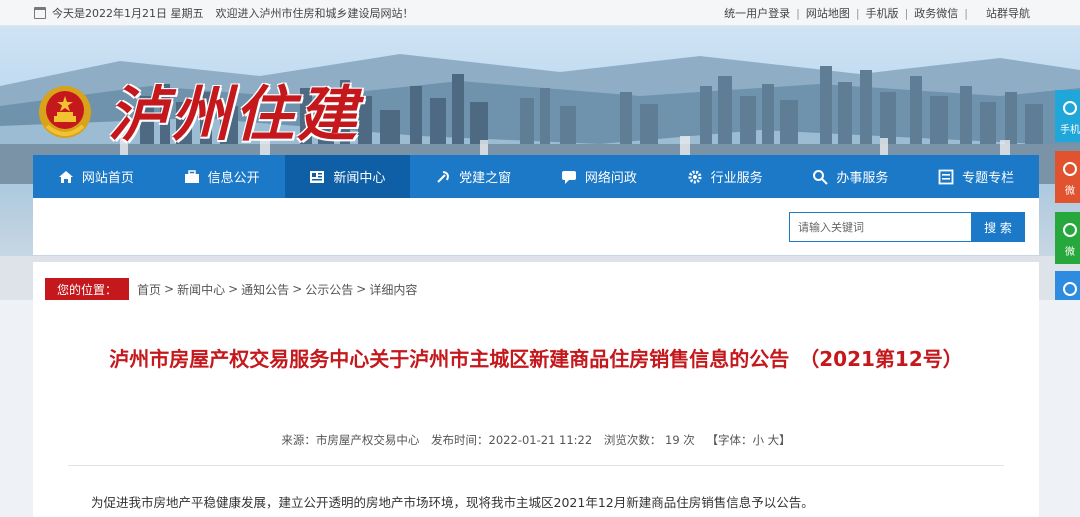 The height and width of the screenshot is (517, 1080). Describe the element at coordinates (536, 465) in the screenshot. I see `divider` at that location.